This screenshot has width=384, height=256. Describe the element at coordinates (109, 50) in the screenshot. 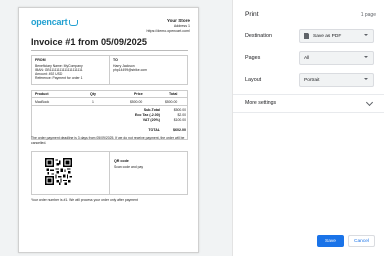

I see `title-divider` at that location.